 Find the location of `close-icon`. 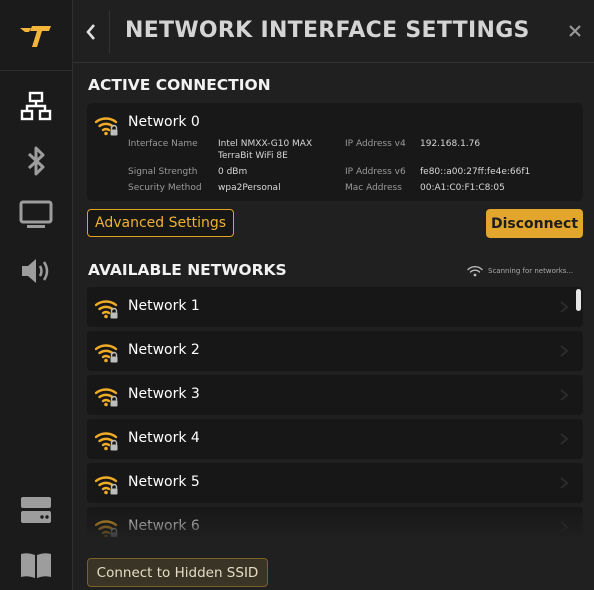

close-icon is located at coordinates (575, 31).